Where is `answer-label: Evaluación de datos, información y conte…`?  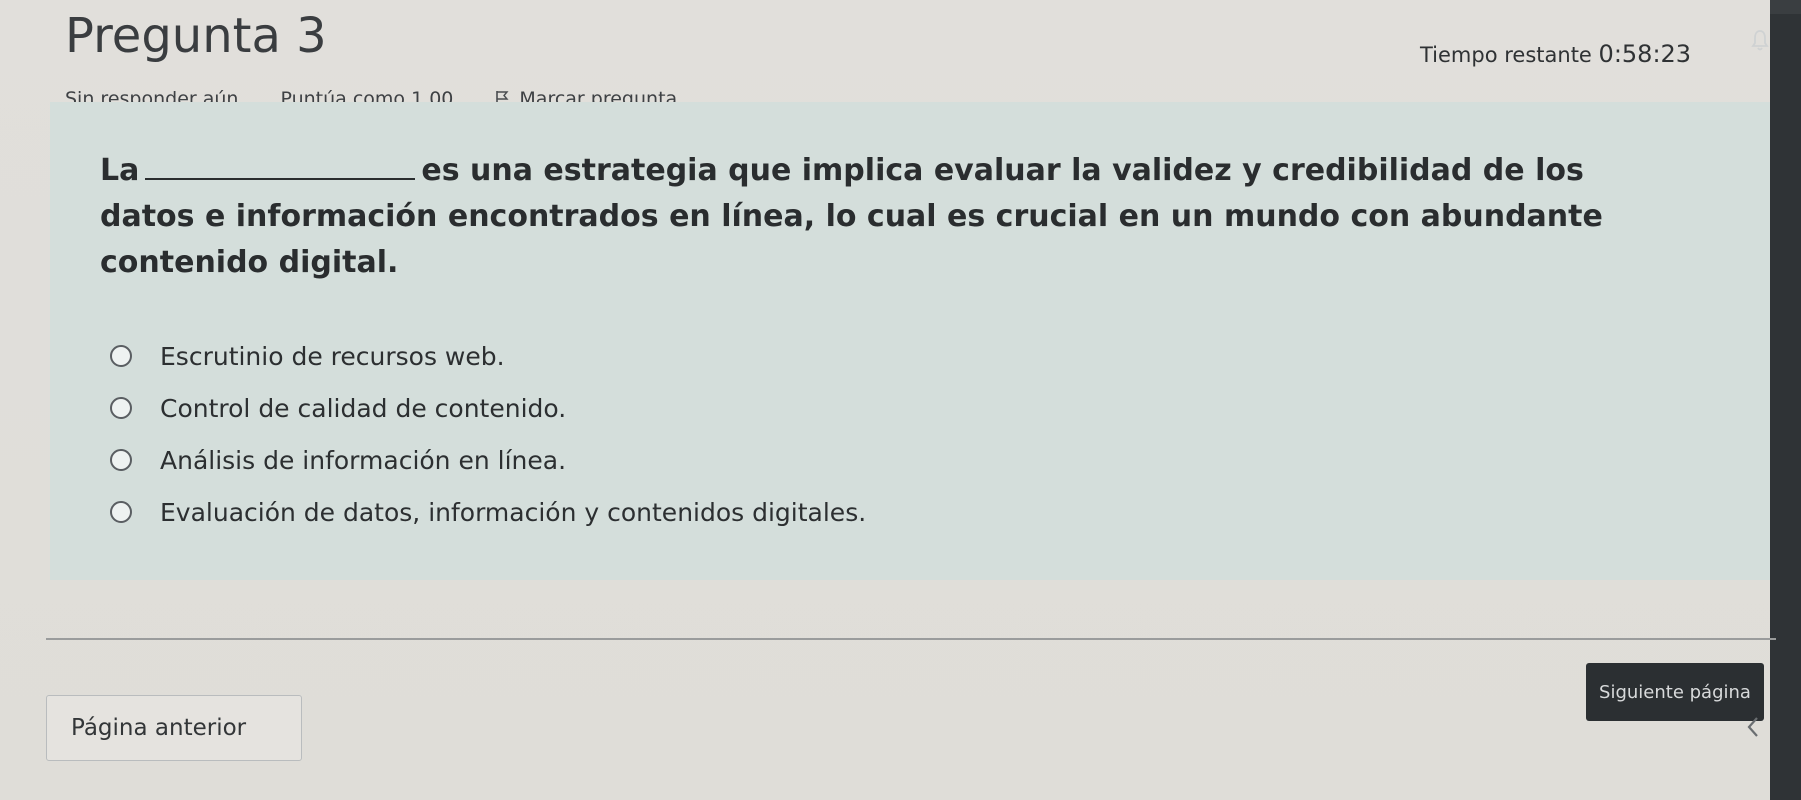
answer-label: Evaluación de datos, información y conte… is located at coordinates (513, 512).